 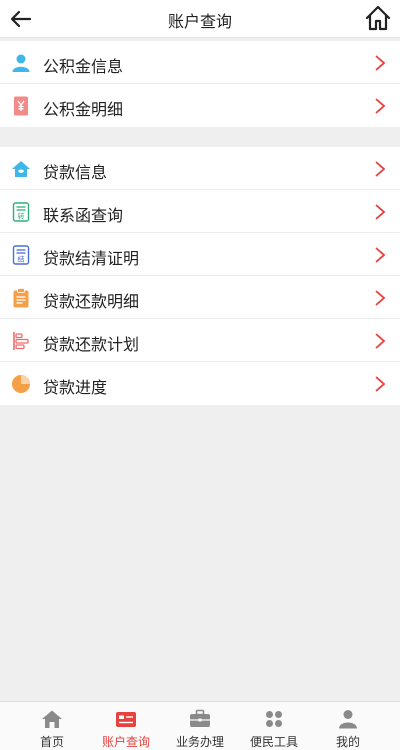 What do you see at coordinates (274, 719) in the screenshot?
I see `grid-icon` at bounding box center [274, 719].